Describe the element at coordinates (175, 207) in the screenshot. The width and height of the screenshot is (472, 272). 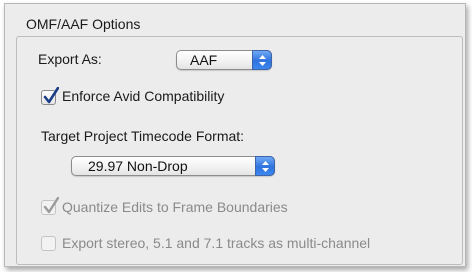
I see `quantize-edits-label: Quantize Edits to Frame Boundaries` at that location.